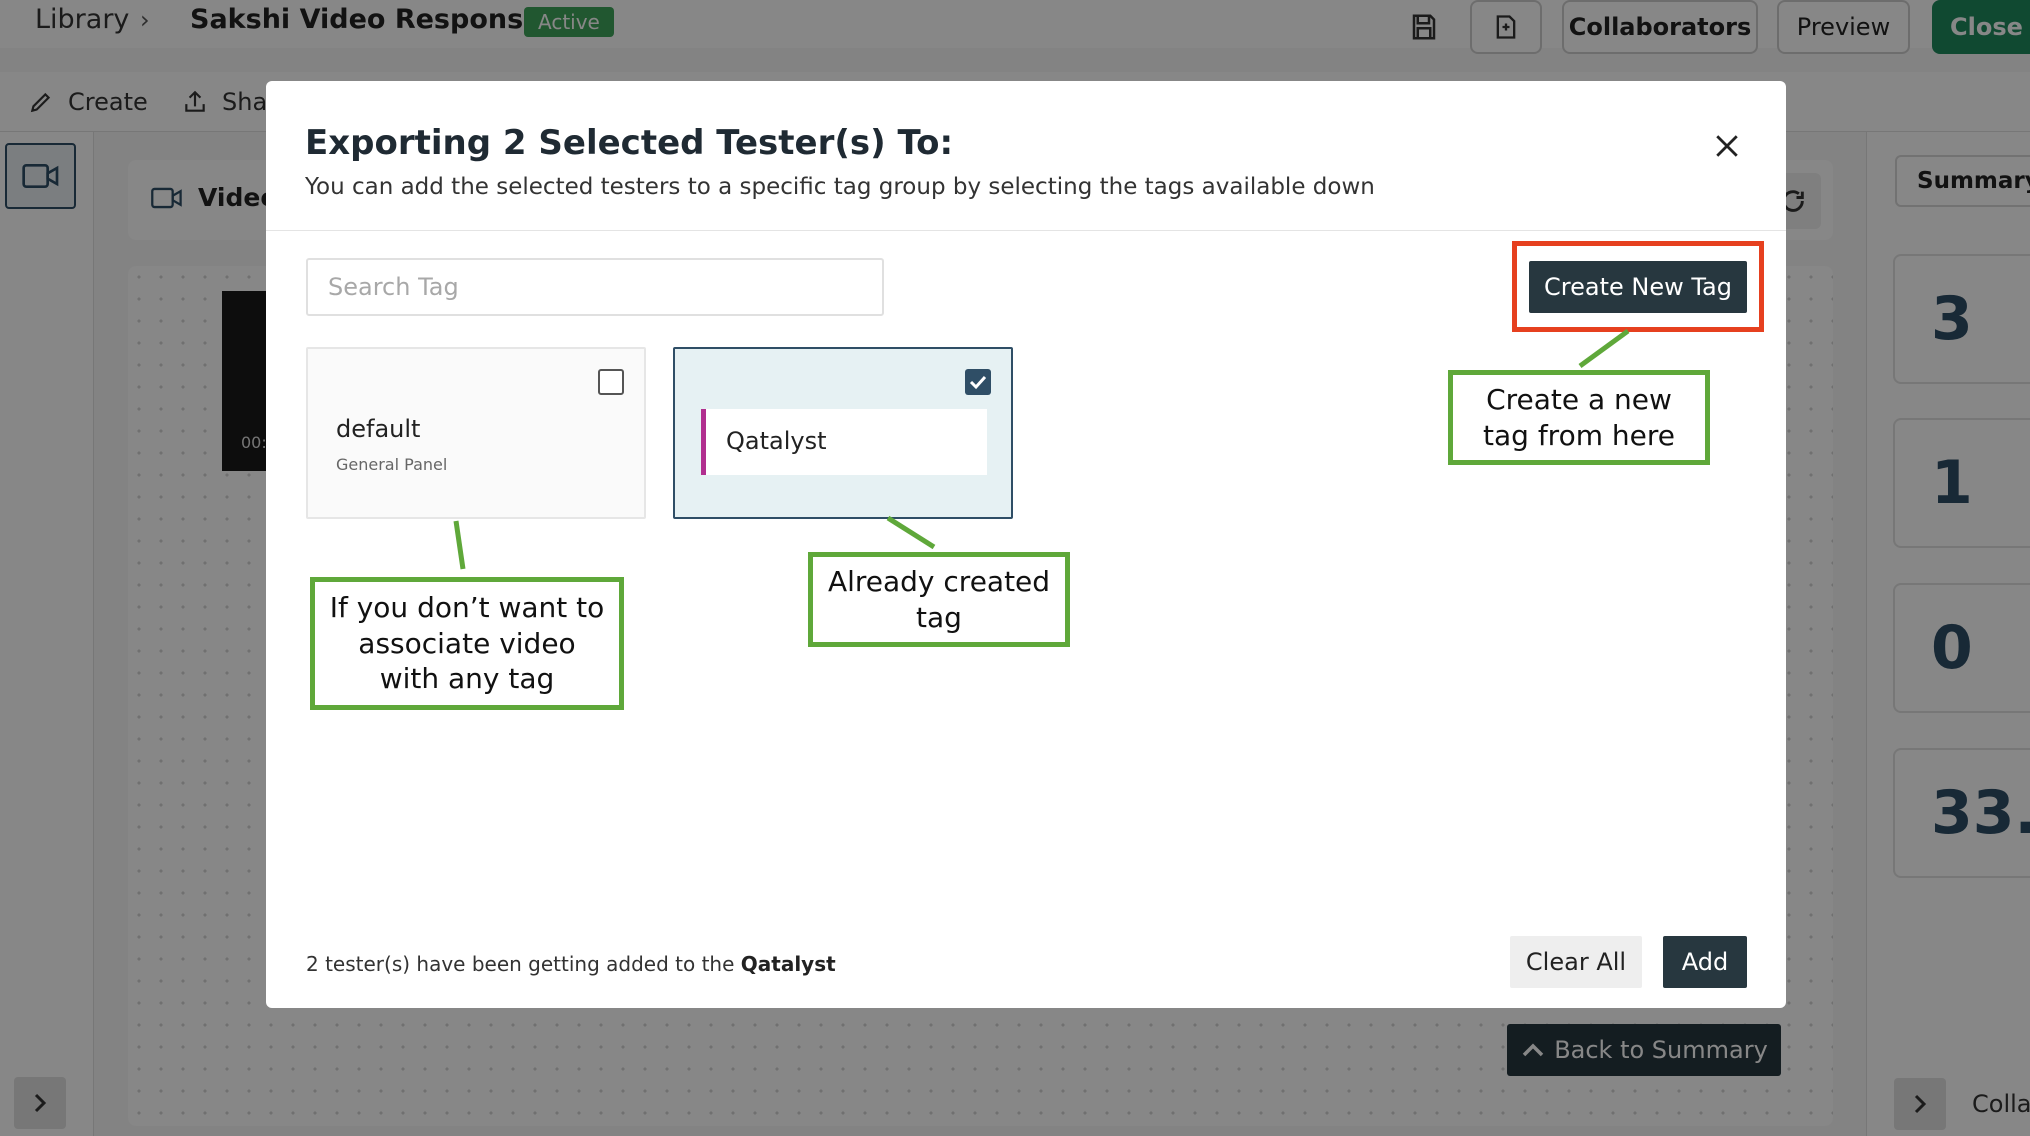 The image size is (2030, 1136). I want to click on close-icon, so click(1727, 146).